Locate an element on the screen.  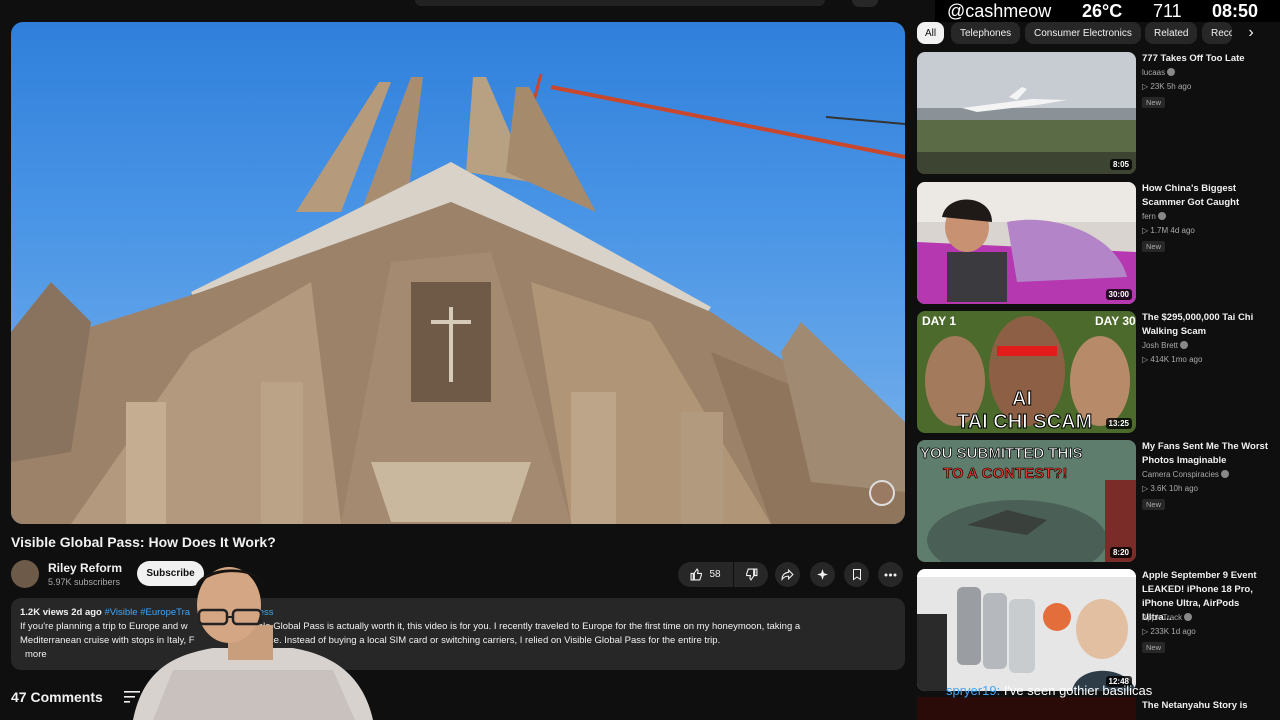
recommendation-title: How China's Biggest Scammer Got Caught is located at coordinates (1205, 196).